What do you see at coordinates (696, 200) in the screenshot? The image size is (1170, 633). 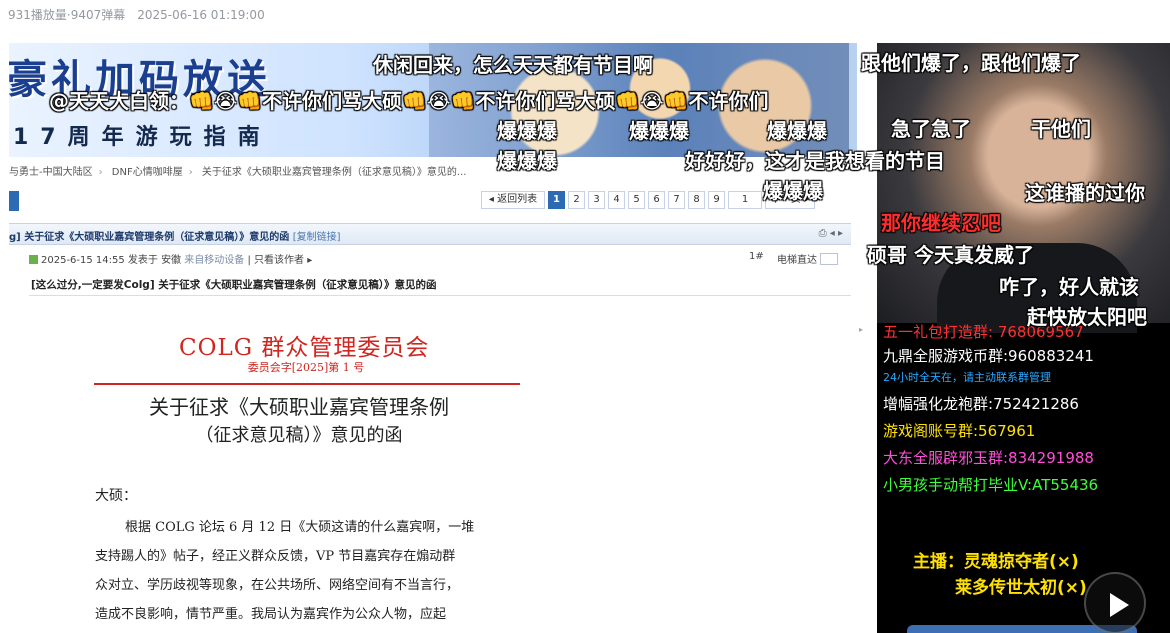 I see `page-link: 8` at bounding box center [696, 200].